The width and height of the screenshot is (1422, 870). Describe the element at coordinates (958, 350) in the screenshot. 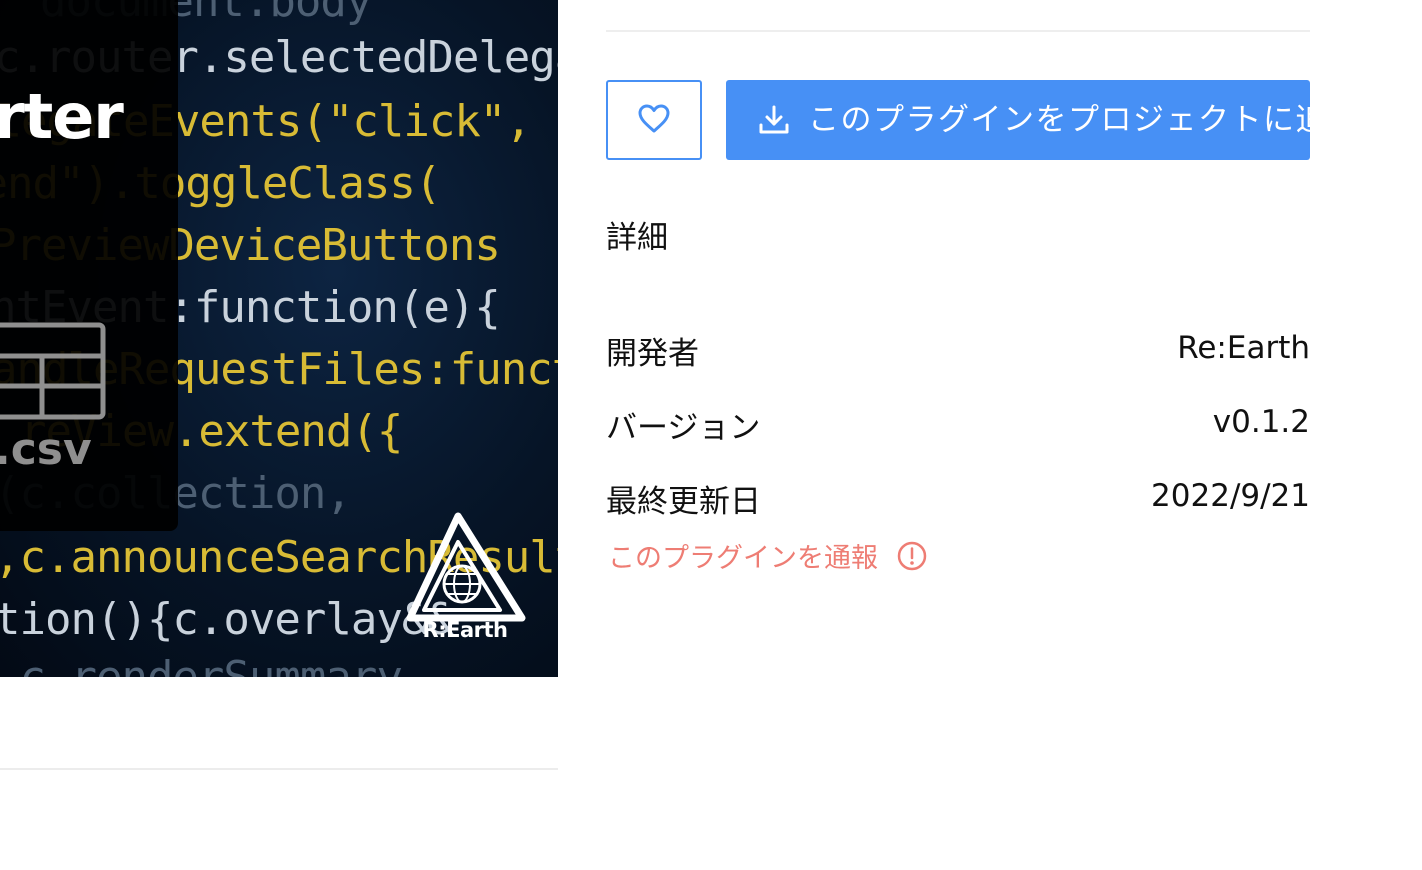

I see `developer-row: 開発者 Re:Earth` at that location.